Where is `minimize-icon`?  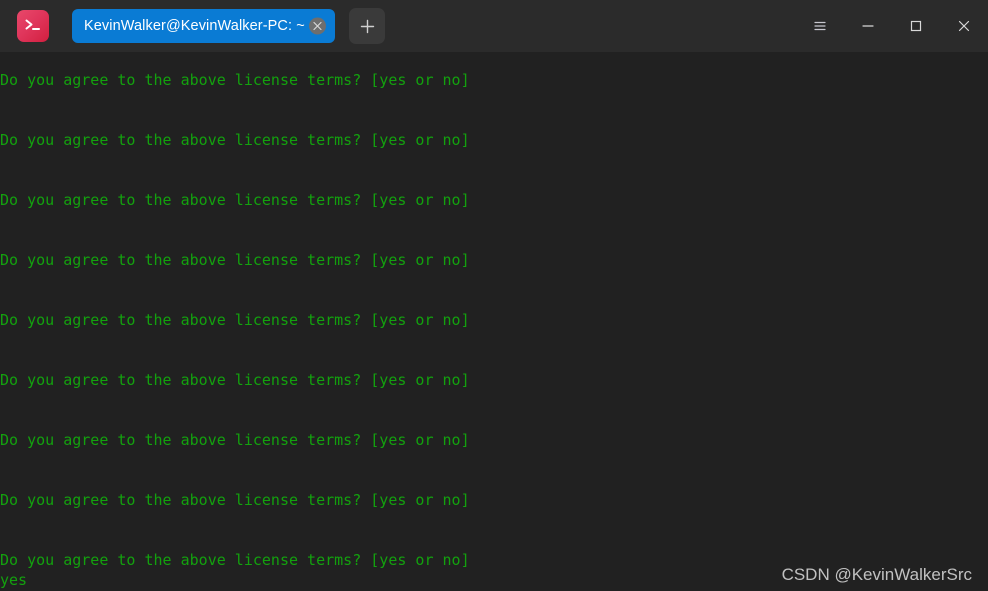
minimize-icon is located at coordinates (868, 26).